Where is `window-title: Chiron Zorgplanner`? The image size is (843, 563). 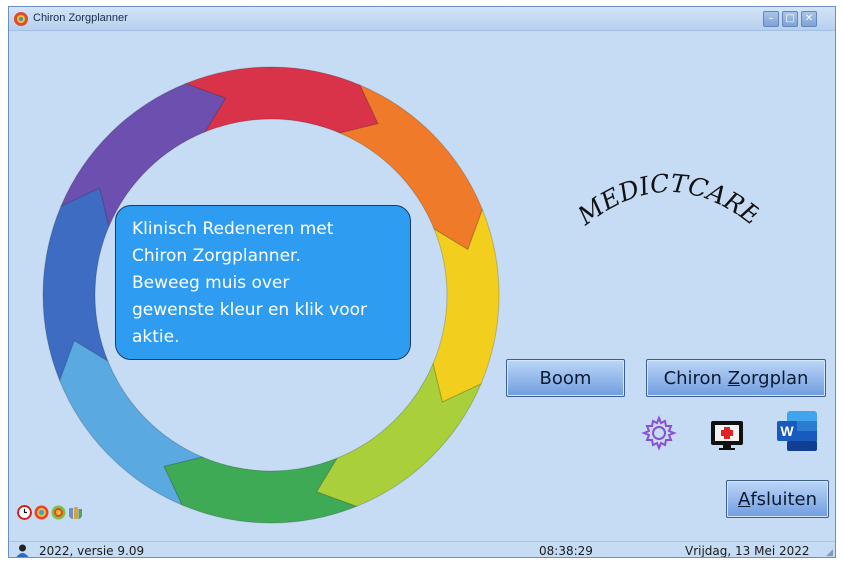
window-title: Chiron Zorgplanner is located at coordinates (80, 18).